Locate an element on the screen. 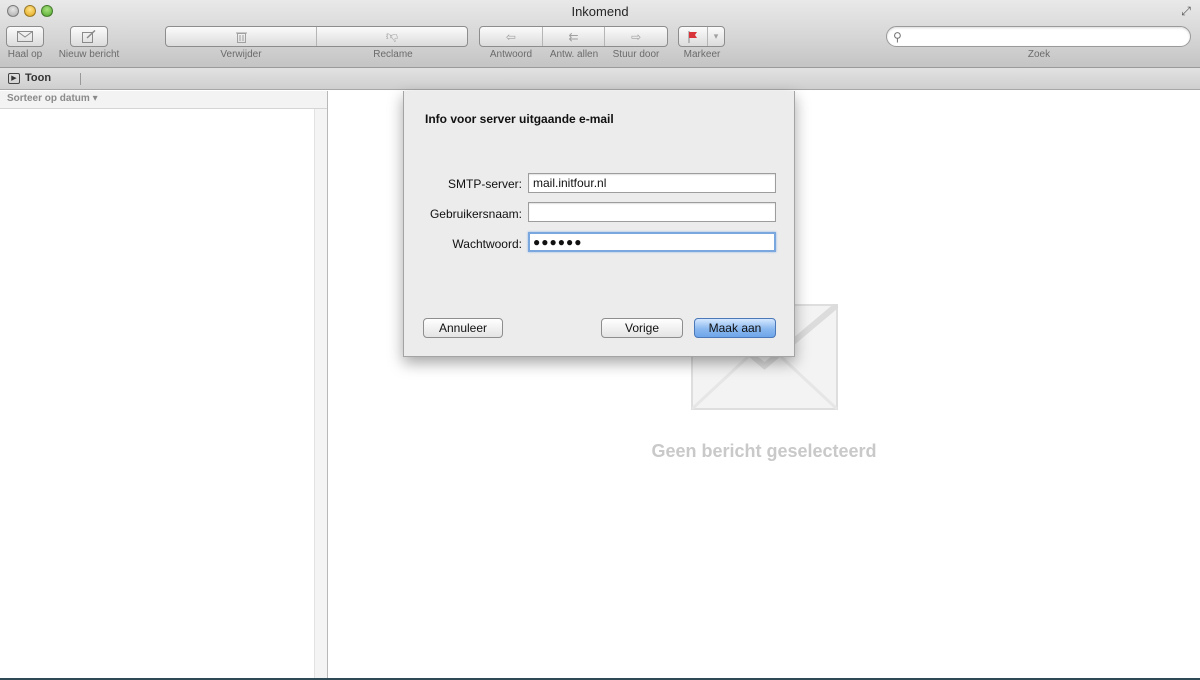 The width and height of the screenshot is (1200, 680). back-button: Vorige is located at coordinates (642, 328).